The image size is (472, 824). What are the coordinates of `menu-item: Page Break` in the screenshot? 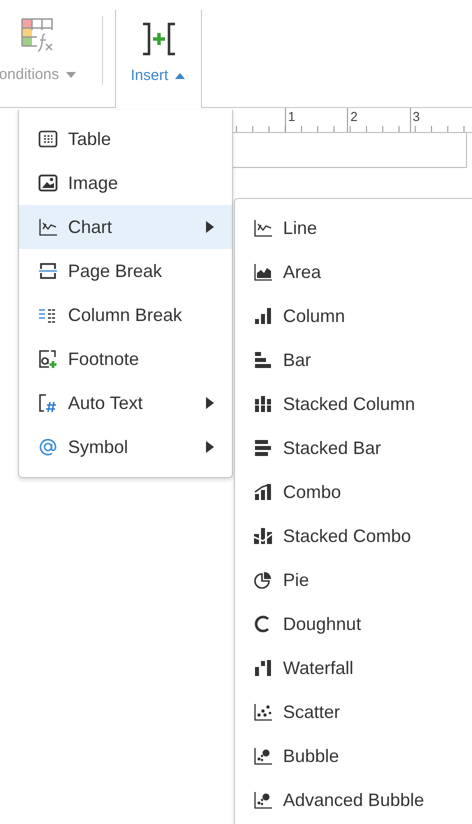 It's located at (125, 271).